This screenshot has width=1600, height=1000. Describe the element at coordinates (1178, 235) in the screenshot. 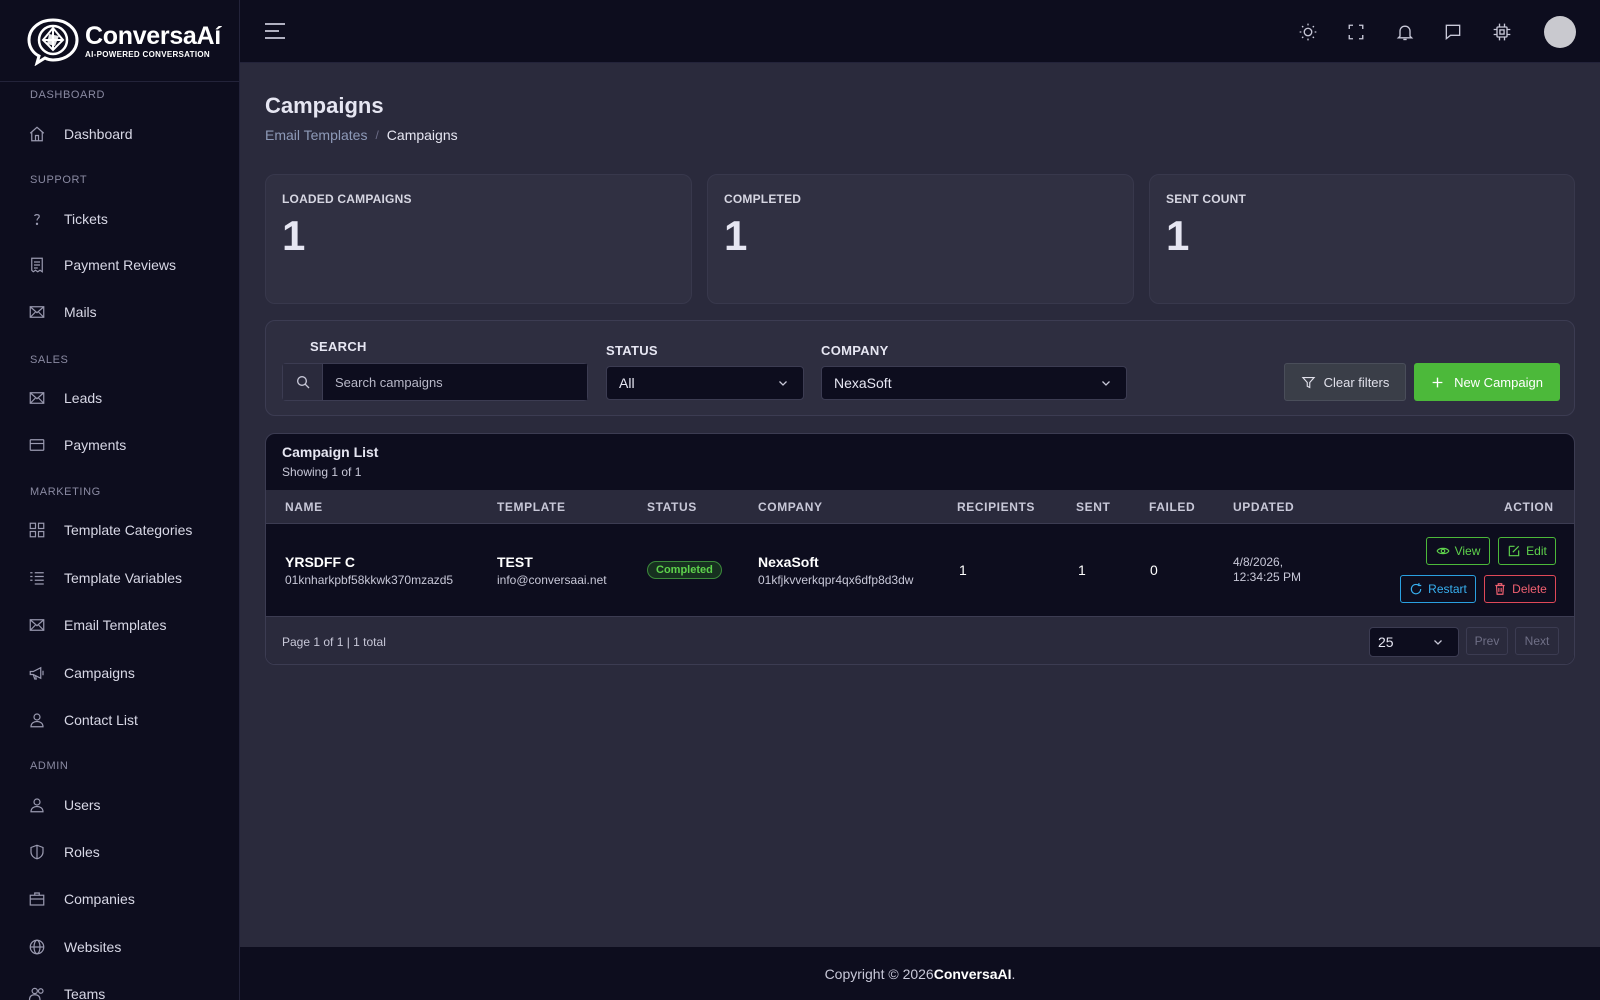

I see `stat-value: 1` at that location.